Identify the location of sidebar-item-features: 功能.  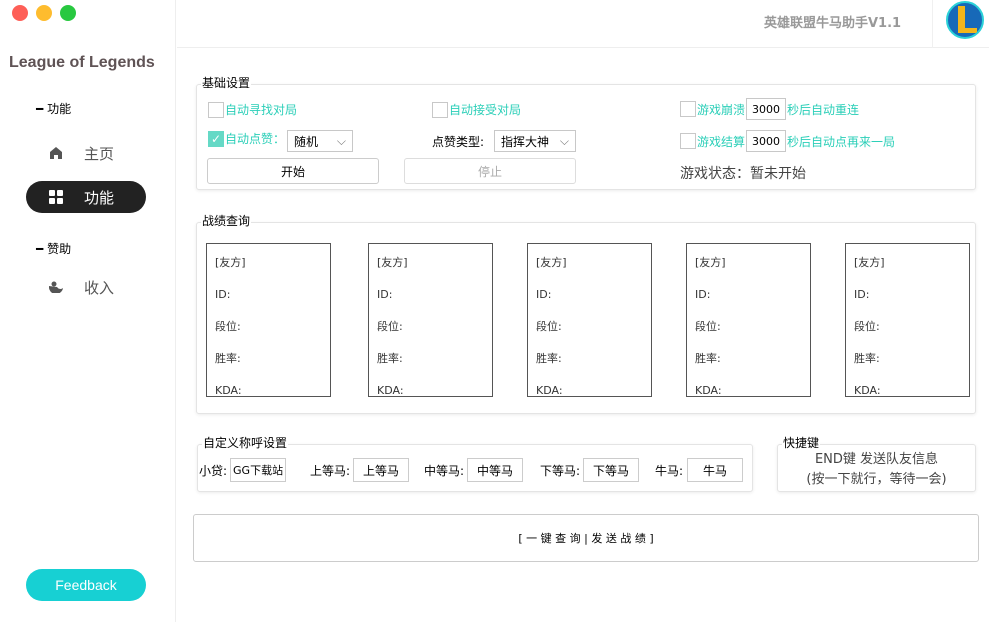
(86, 197).